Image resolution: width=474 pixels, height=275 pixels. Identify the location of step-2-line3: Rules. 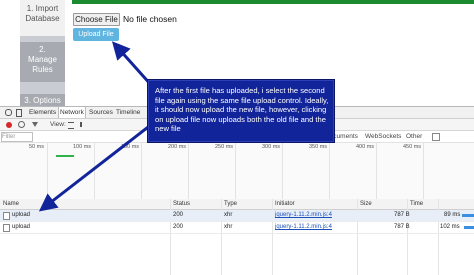
(42, 69).